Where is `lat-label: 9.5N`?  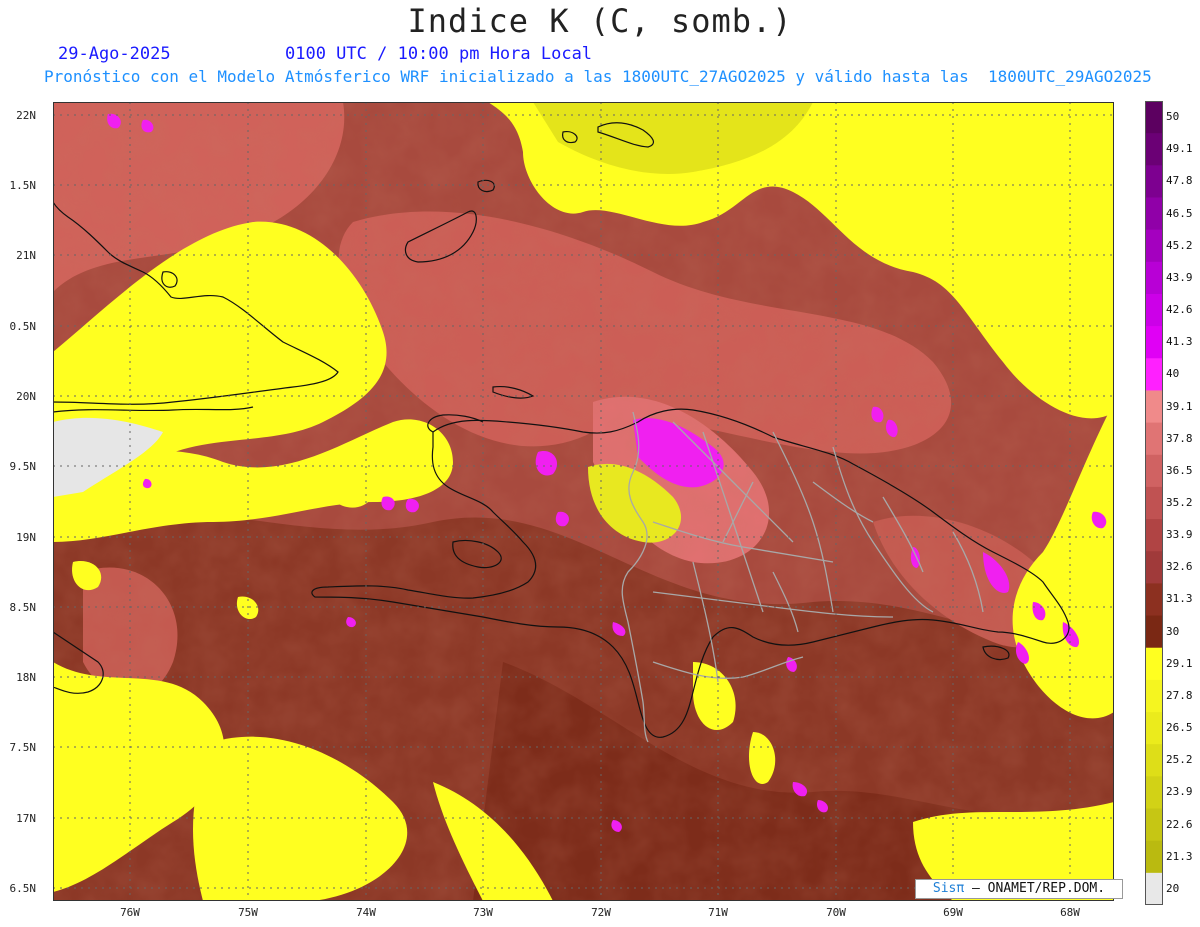
lat-label: 9.5N is located at coordinates (23, 466).